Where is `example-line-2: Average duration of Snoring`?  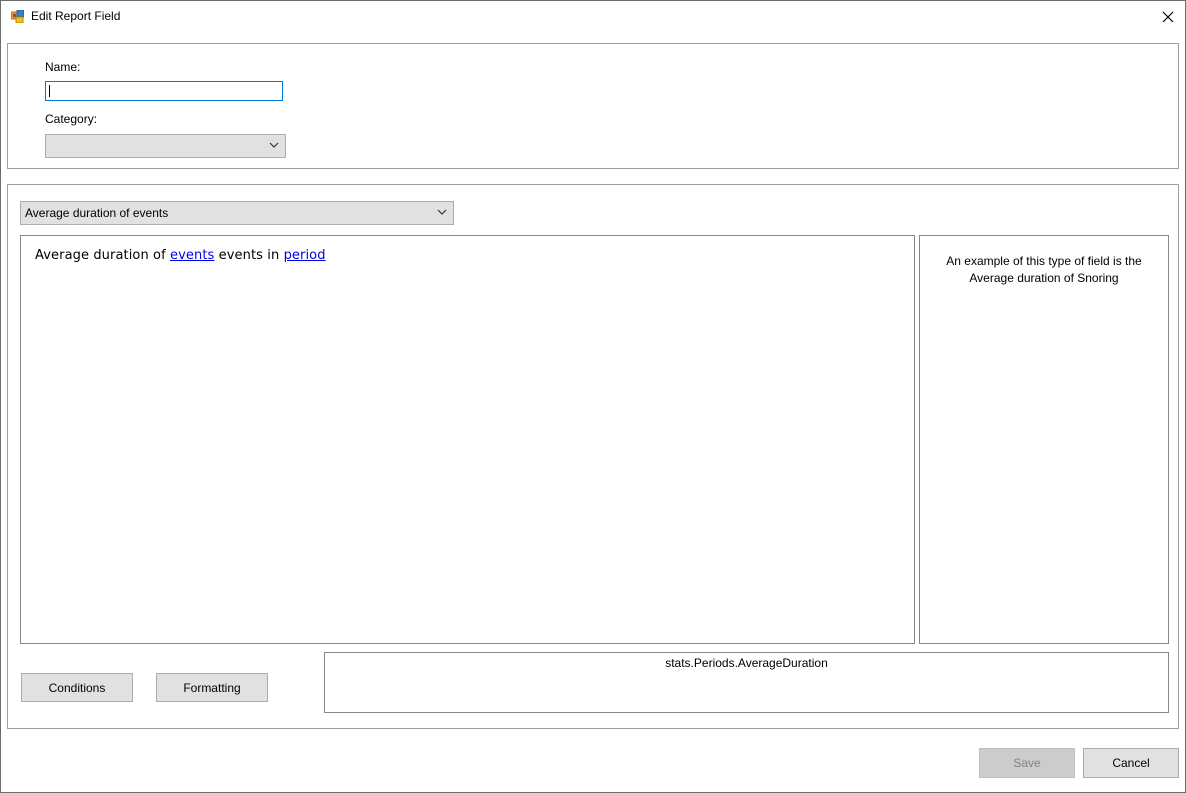
example-line-2: Average duration of Snoring is located at coordinates (1044, 278).